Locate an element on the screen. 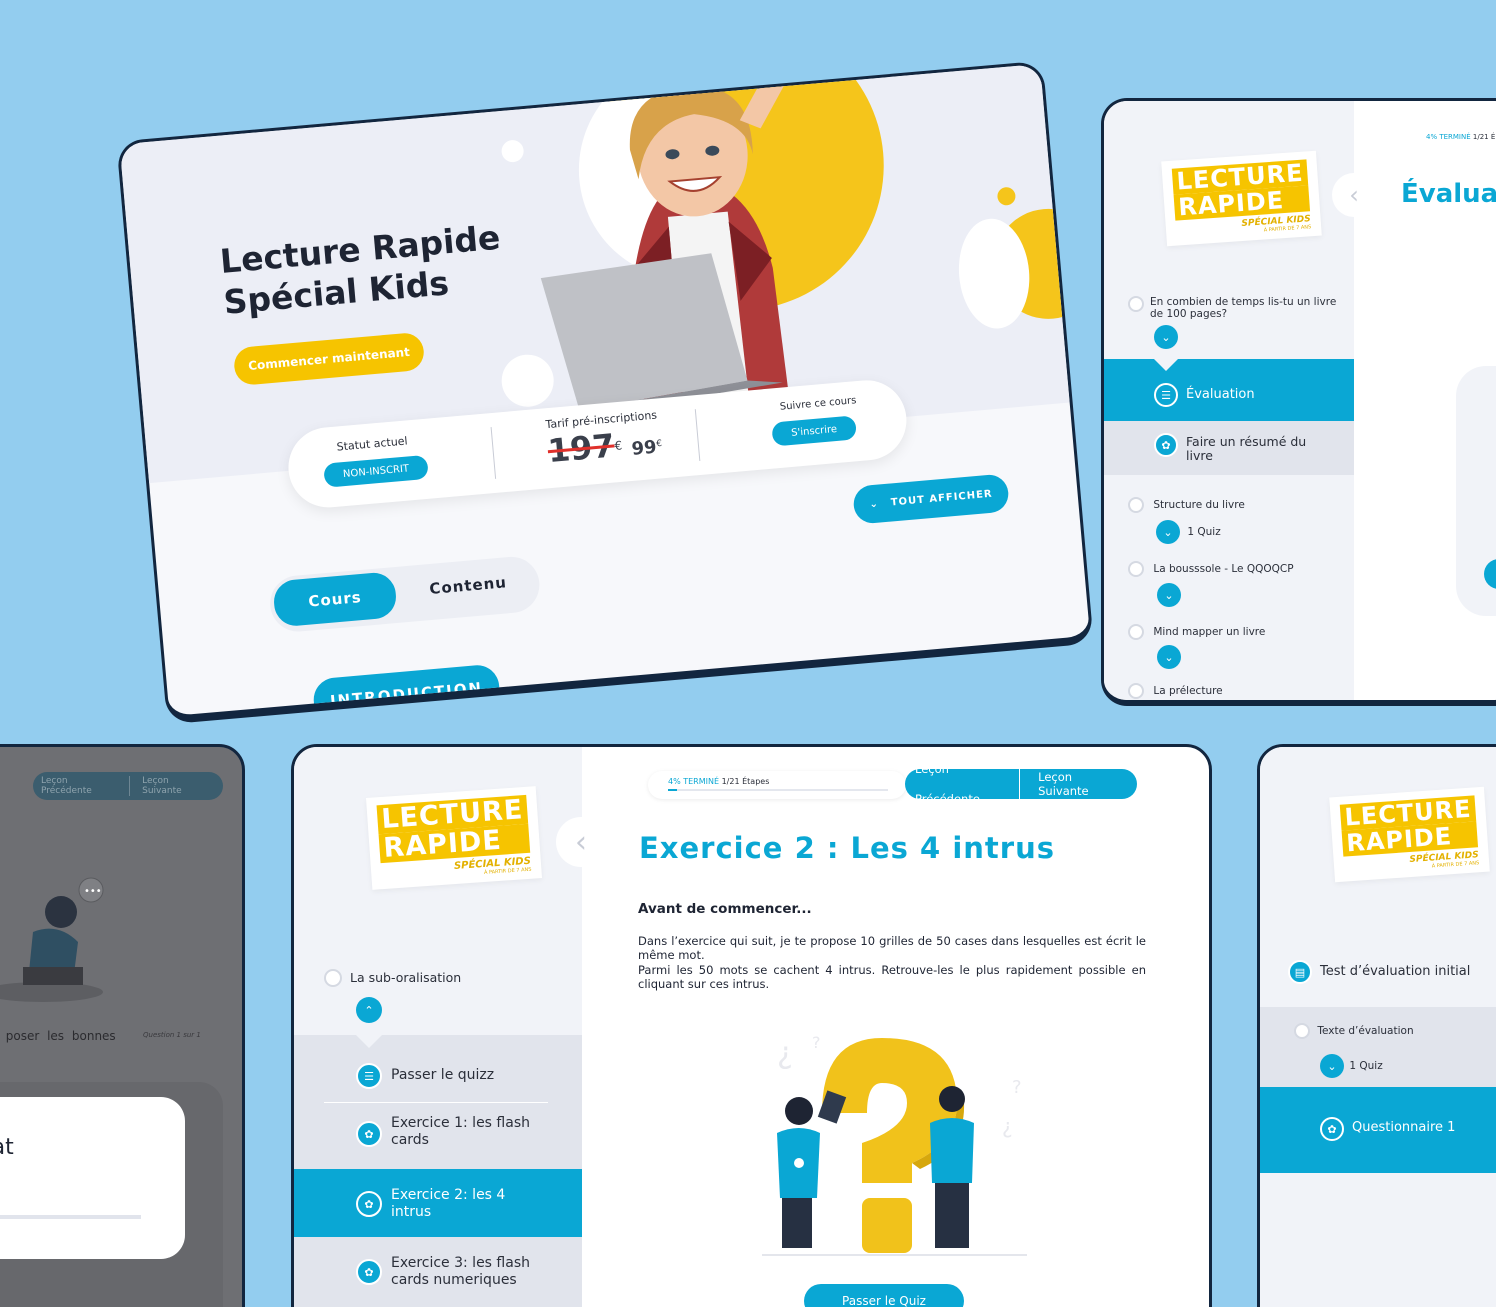  result-modal: ultat is located at coordinates (92, 1178).